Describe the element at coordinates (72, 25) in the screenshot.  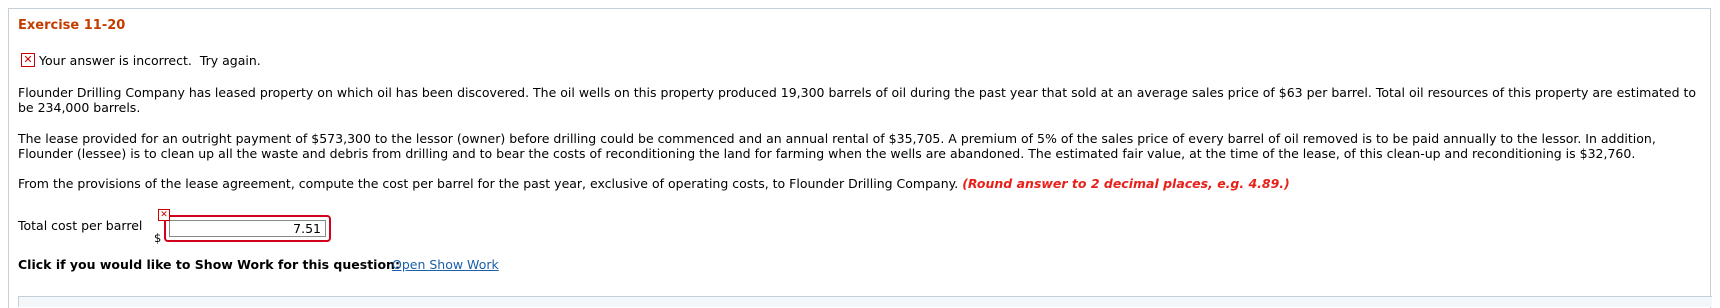
I see `exercise-title: Exercise 11-20` at that location.